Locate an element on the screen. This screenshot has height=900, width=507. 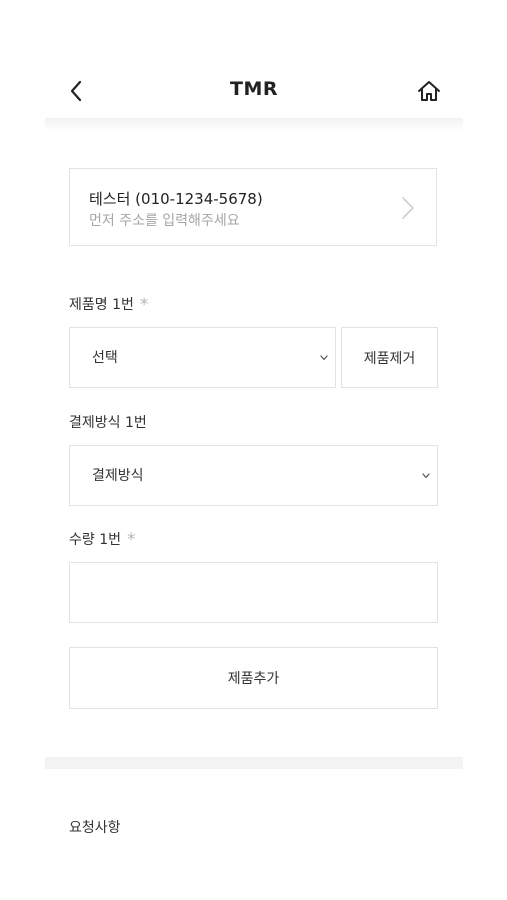
product-select-value: 선택 is located at coordinates (105, 358).